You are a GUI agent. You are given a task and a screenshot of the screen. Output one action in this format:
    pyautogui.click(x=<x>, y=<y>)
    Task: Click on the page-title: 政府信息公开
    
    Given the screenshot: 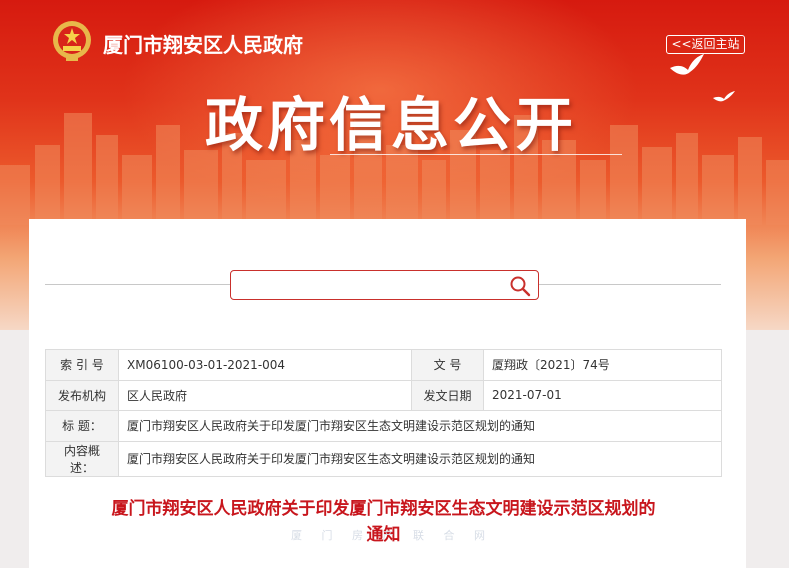 What is the action you would take?
    pyautogui.click(x=391, y=125)
    